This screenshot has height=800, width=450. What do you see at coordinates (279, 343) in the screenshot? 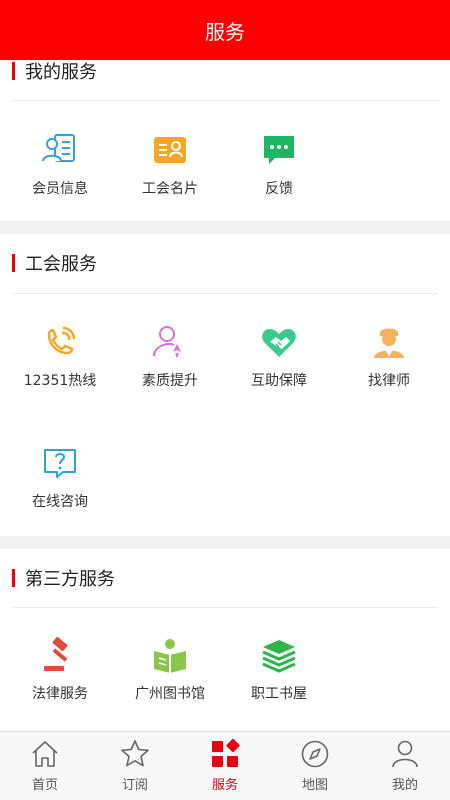
I see `heart-handshake-icon` at bounding box center [279, 343].